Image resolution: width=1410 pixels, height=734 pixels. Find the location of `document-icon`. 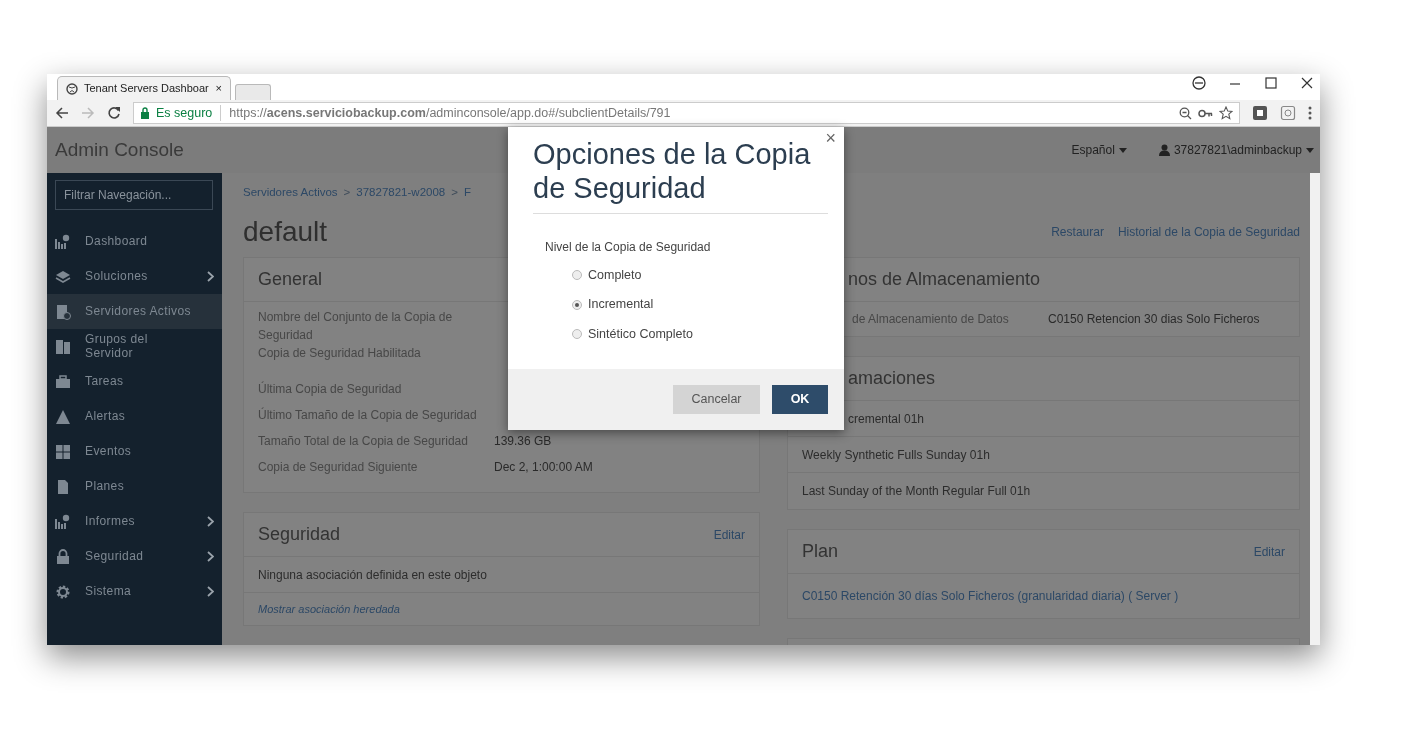

document-icon is located at coordinates (63, 486).